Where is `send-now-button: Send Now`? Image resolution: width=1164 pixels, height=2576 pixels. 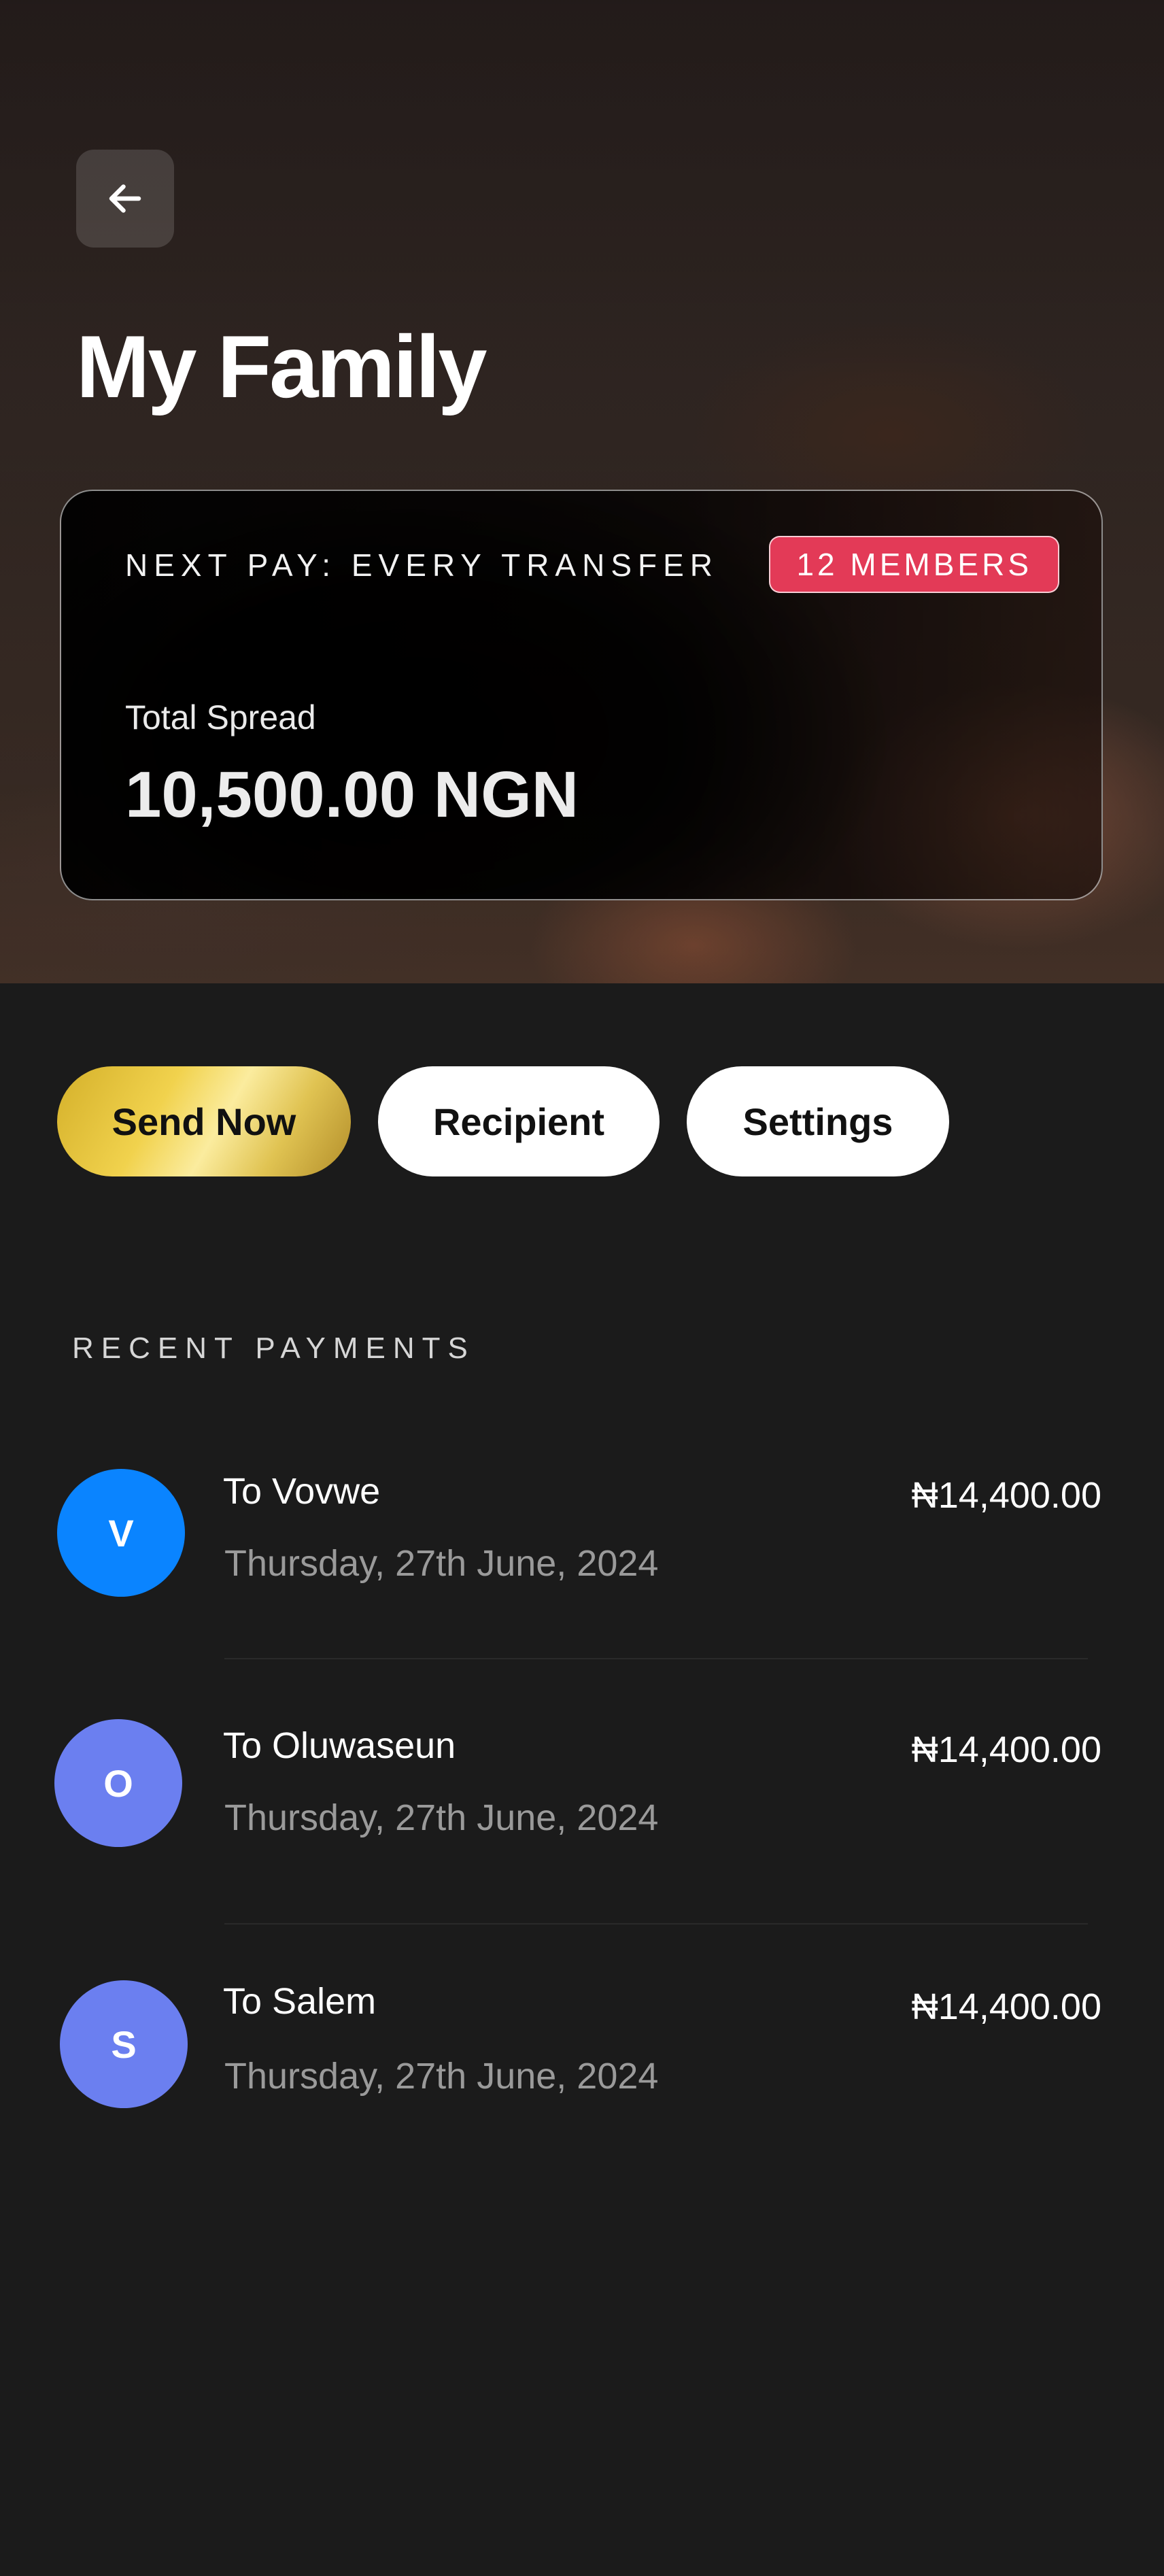 send-now-button: Send Now is located at coordinates (204, 1121).